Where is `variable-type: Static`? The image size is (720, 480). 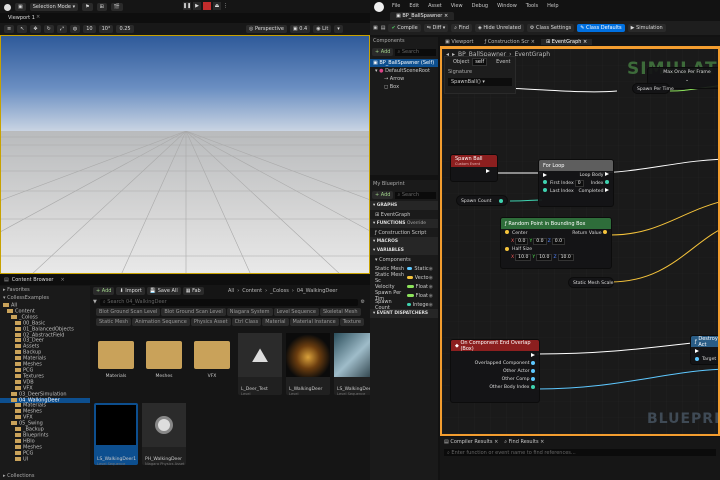 variable-type: Static is located at coordinates (421, 269).